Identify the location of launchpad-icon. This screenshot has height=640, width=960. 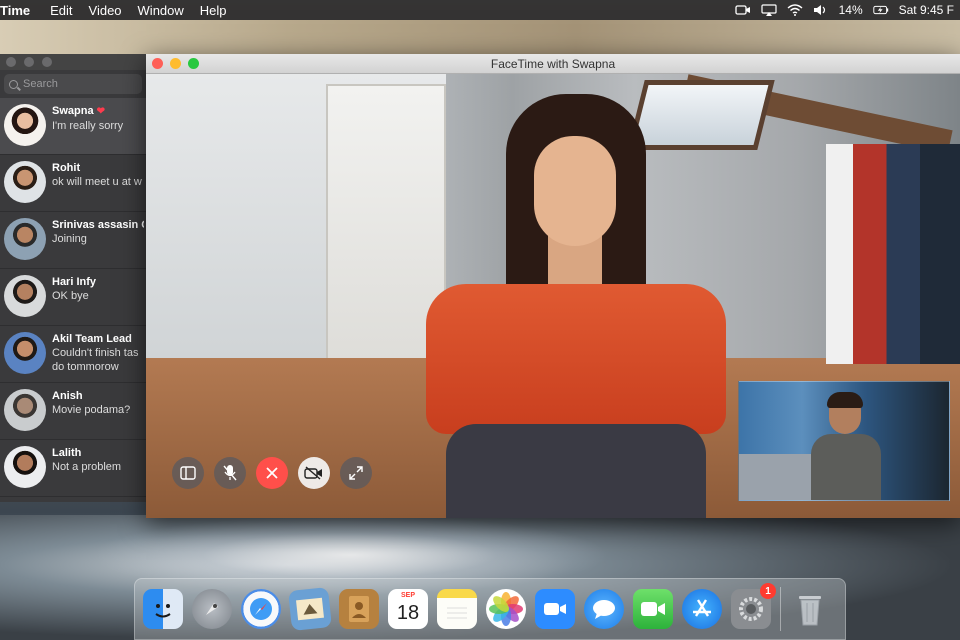
(212, 609).